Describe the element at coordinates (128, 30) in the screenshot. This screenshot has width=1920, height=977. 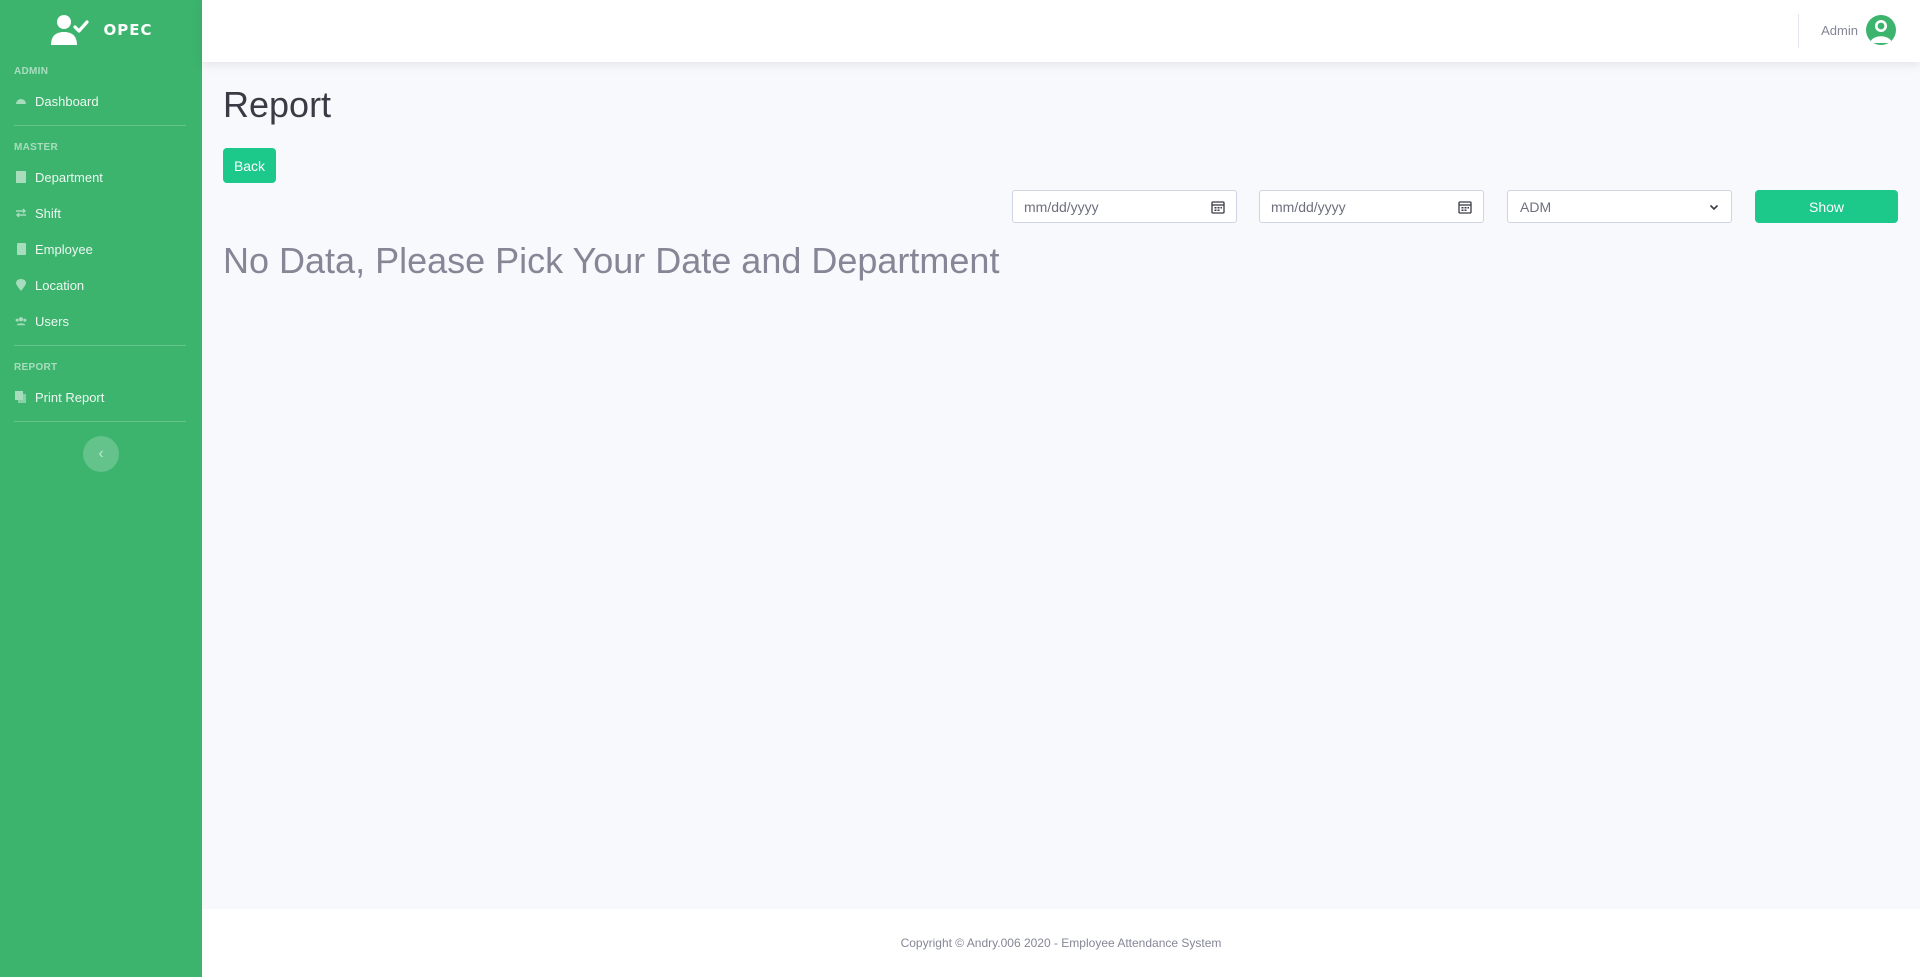
I see `brand-name: OPEC` at that location.